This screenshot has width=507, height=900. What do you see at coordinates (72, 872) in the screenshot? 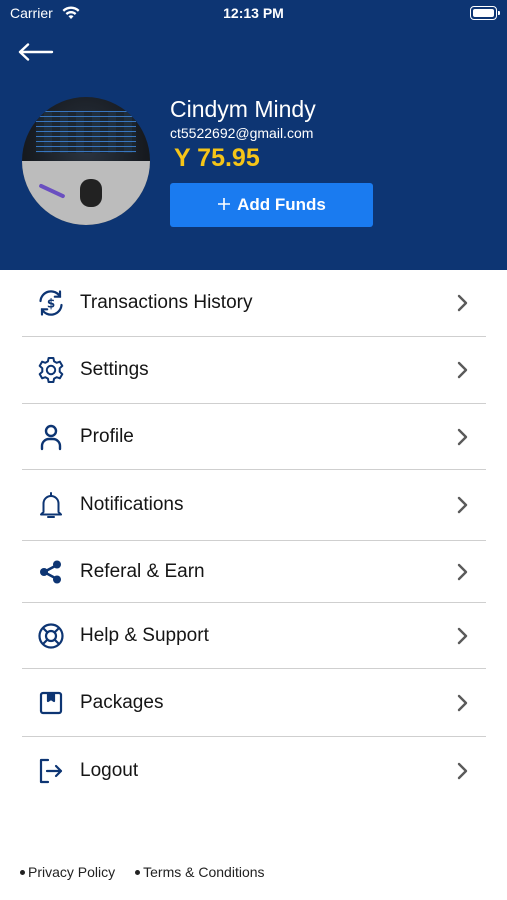
I see `privacy-policy-label: Privacy Policy` at bounding box center [72, 872].